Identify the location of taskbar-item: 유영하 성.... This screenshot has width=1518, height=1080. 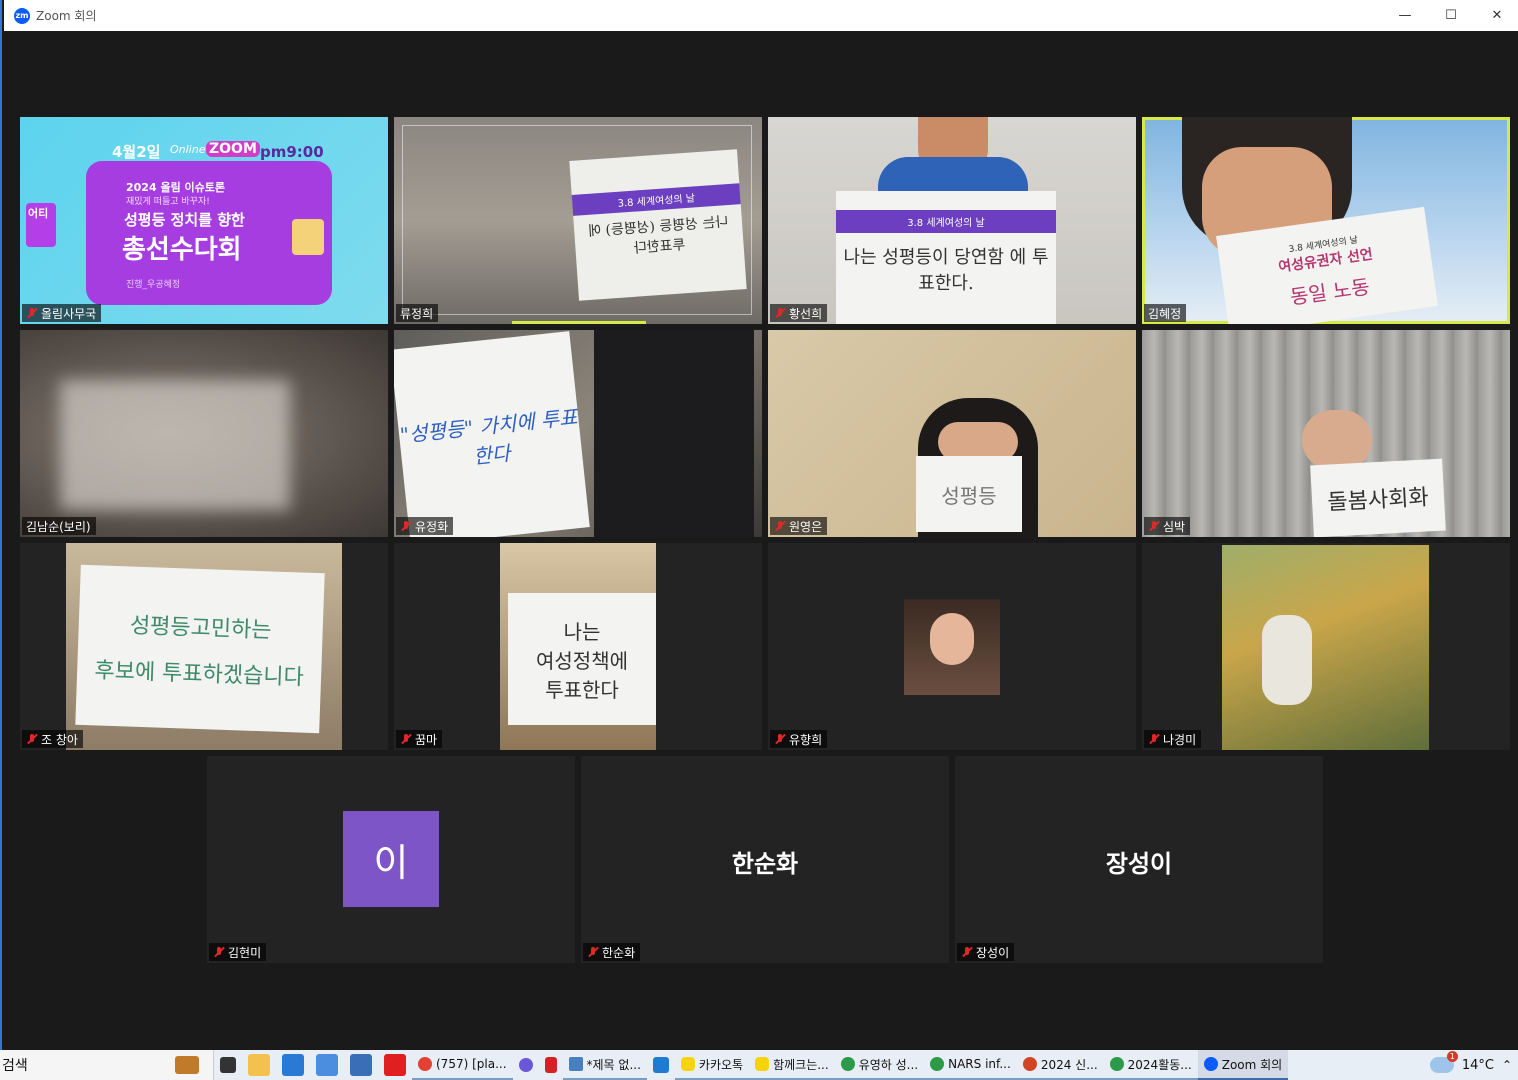
(879, 1065).